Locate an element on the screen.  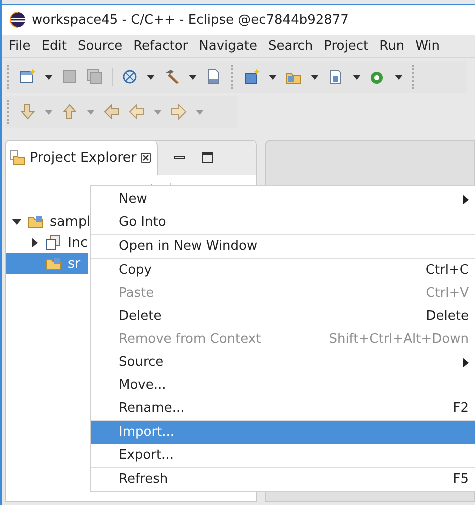
view-tab: Project Explorer is located at coordinates (82, 158).